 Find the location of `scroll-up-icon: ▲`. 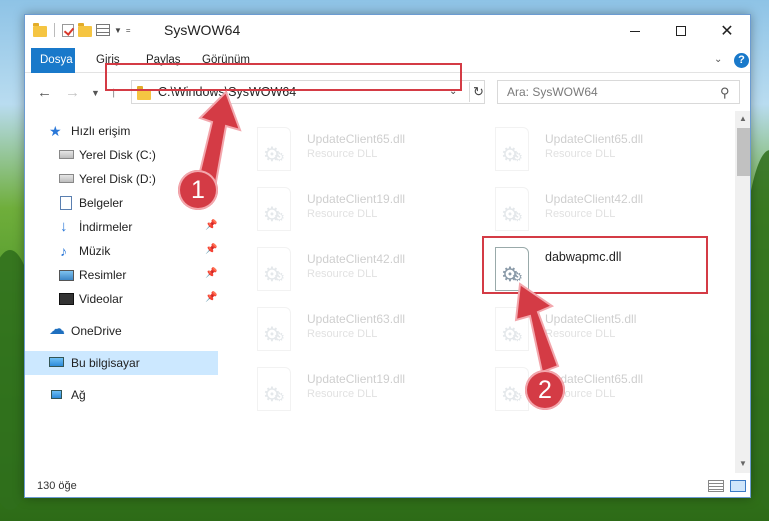

scroll-up-icon: ▲ is located at coordinates (743, 118).